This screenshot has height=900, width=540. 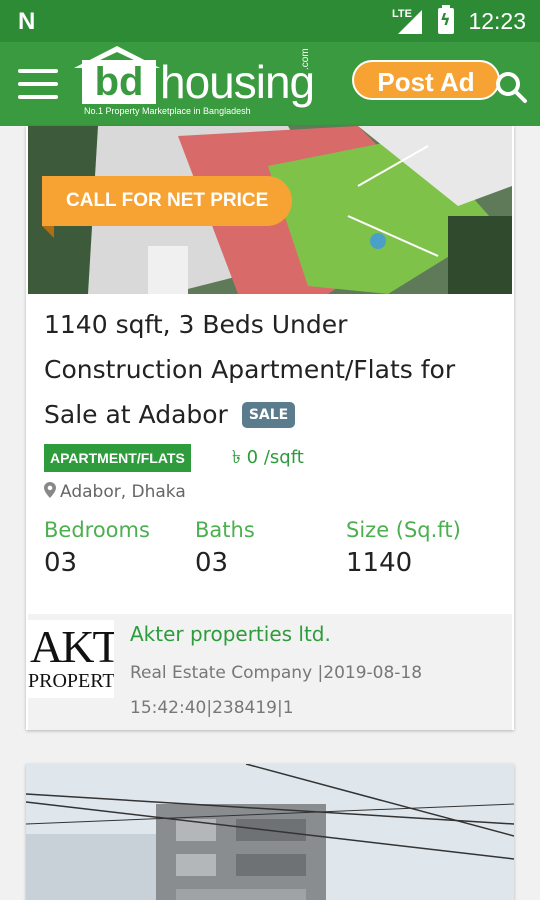 What do you see at coordinates (305, 59) in the screenshot?
I see `logo-com-text: .com` at bounding box center [305, 59].